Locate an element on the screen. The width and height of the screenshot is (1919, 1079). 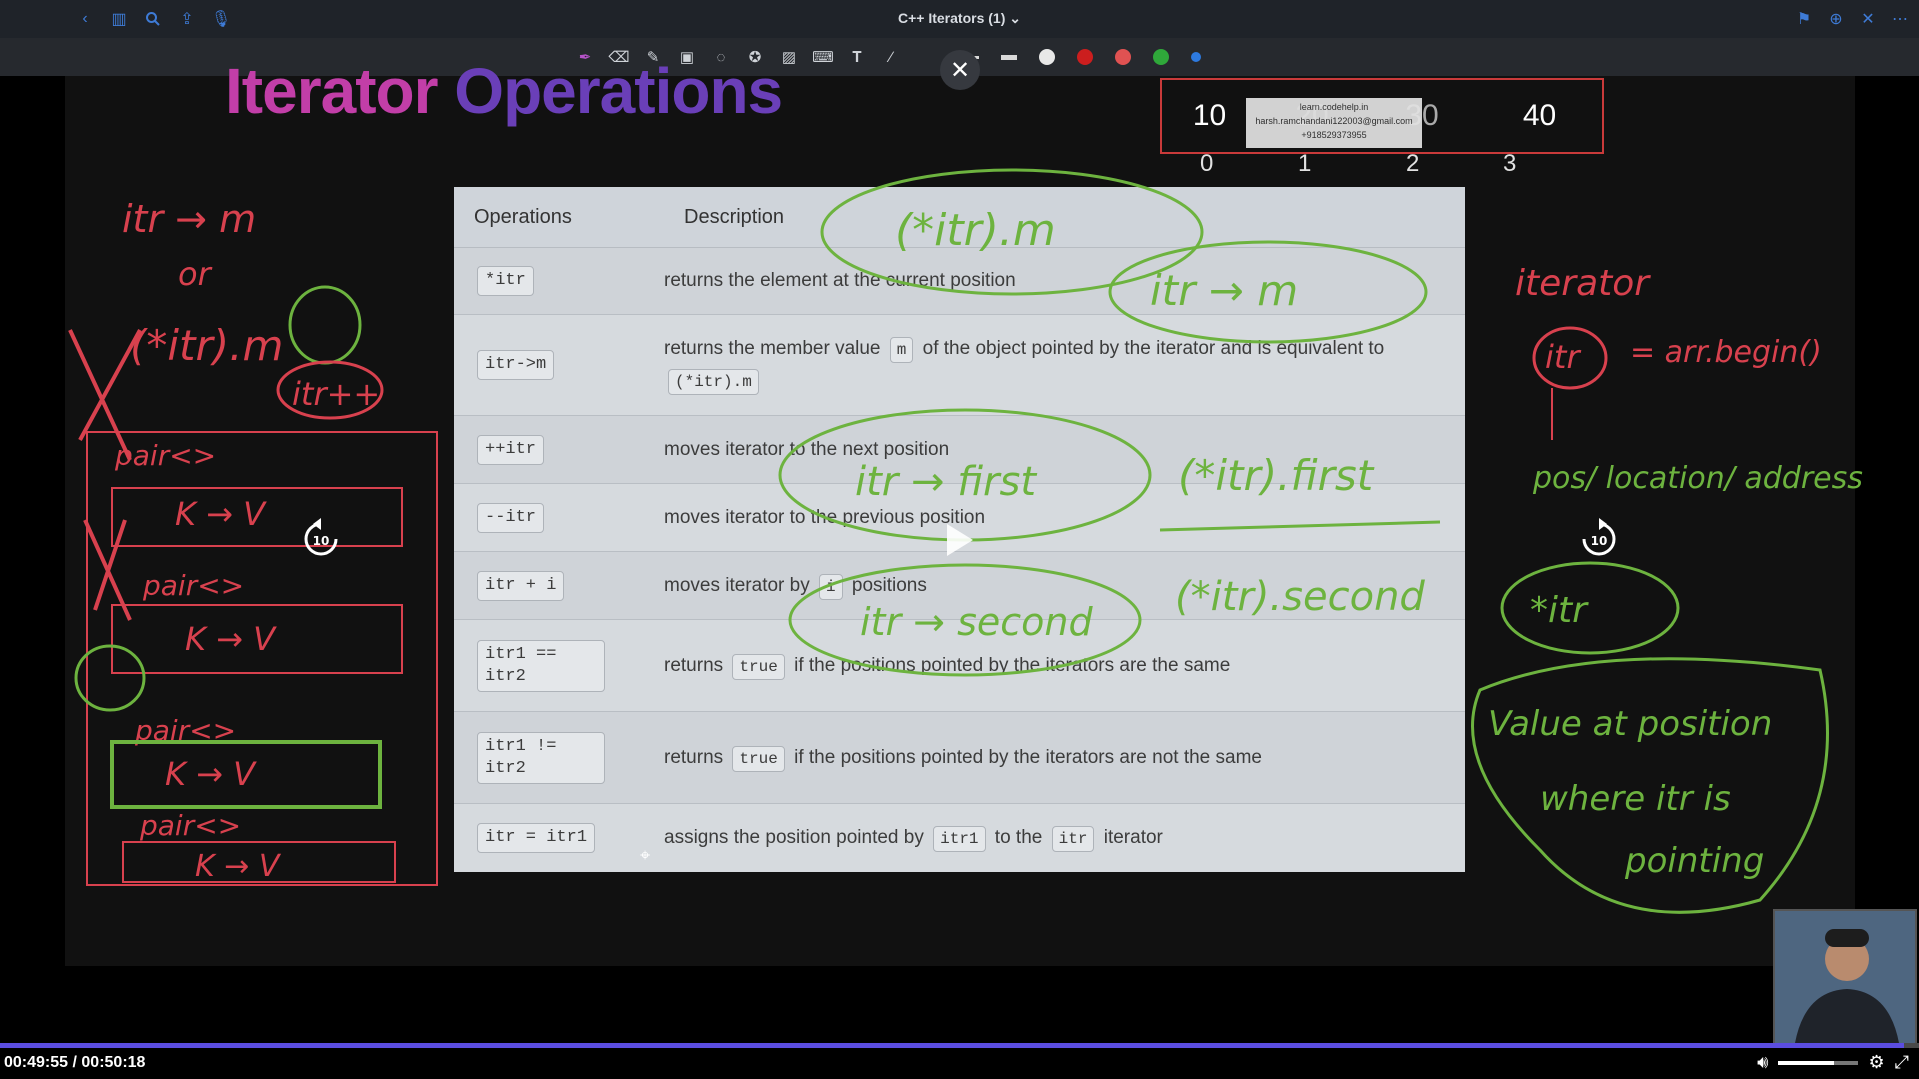
description-text: returns the member value is located at coordinates (775, 348).